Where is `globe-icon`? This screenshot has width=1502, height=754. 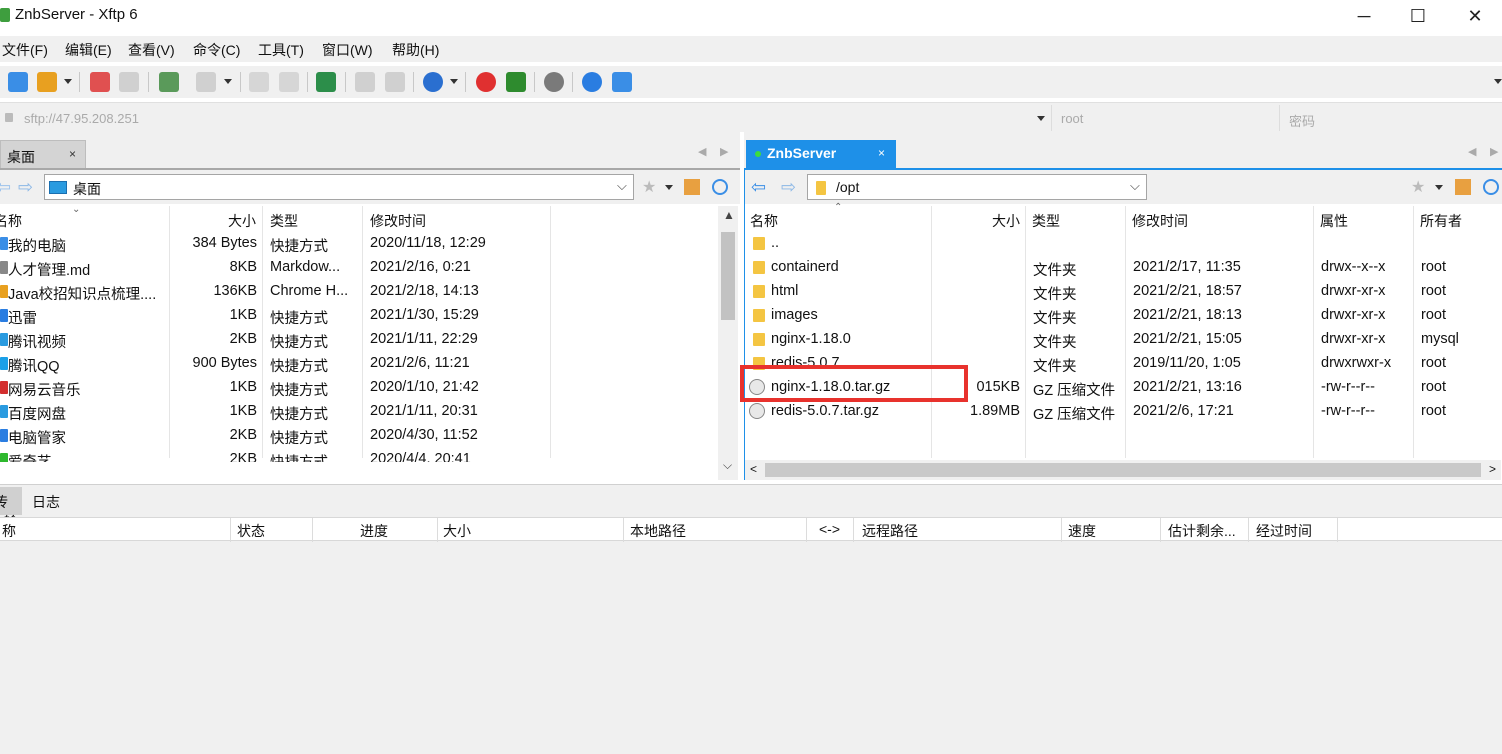
globe-icon is located at coordinates (433, 82).